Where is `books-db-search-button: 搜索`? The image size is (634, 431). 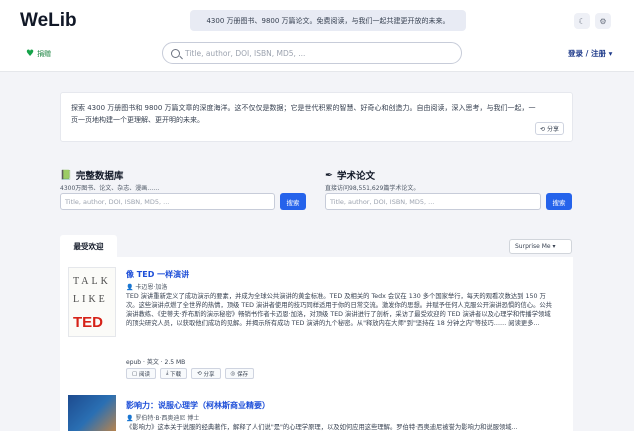
books-db-search-button: 搜索 is located at coordinates (293, 201).